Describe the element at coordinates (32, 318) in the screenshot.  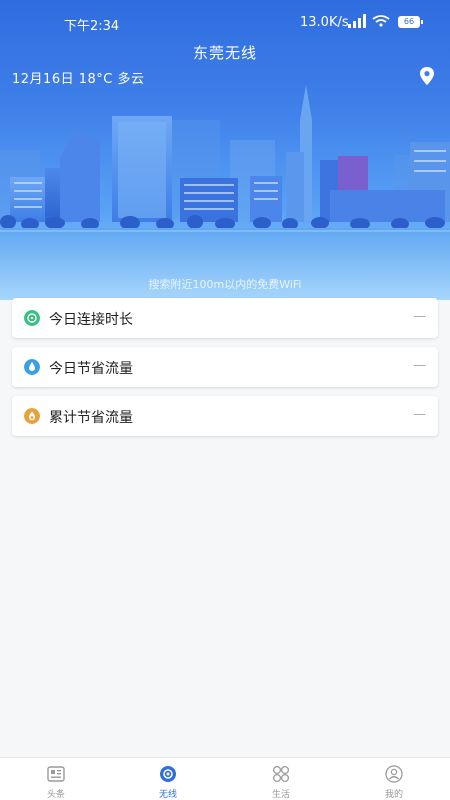
I see `clock-icon` at that location.